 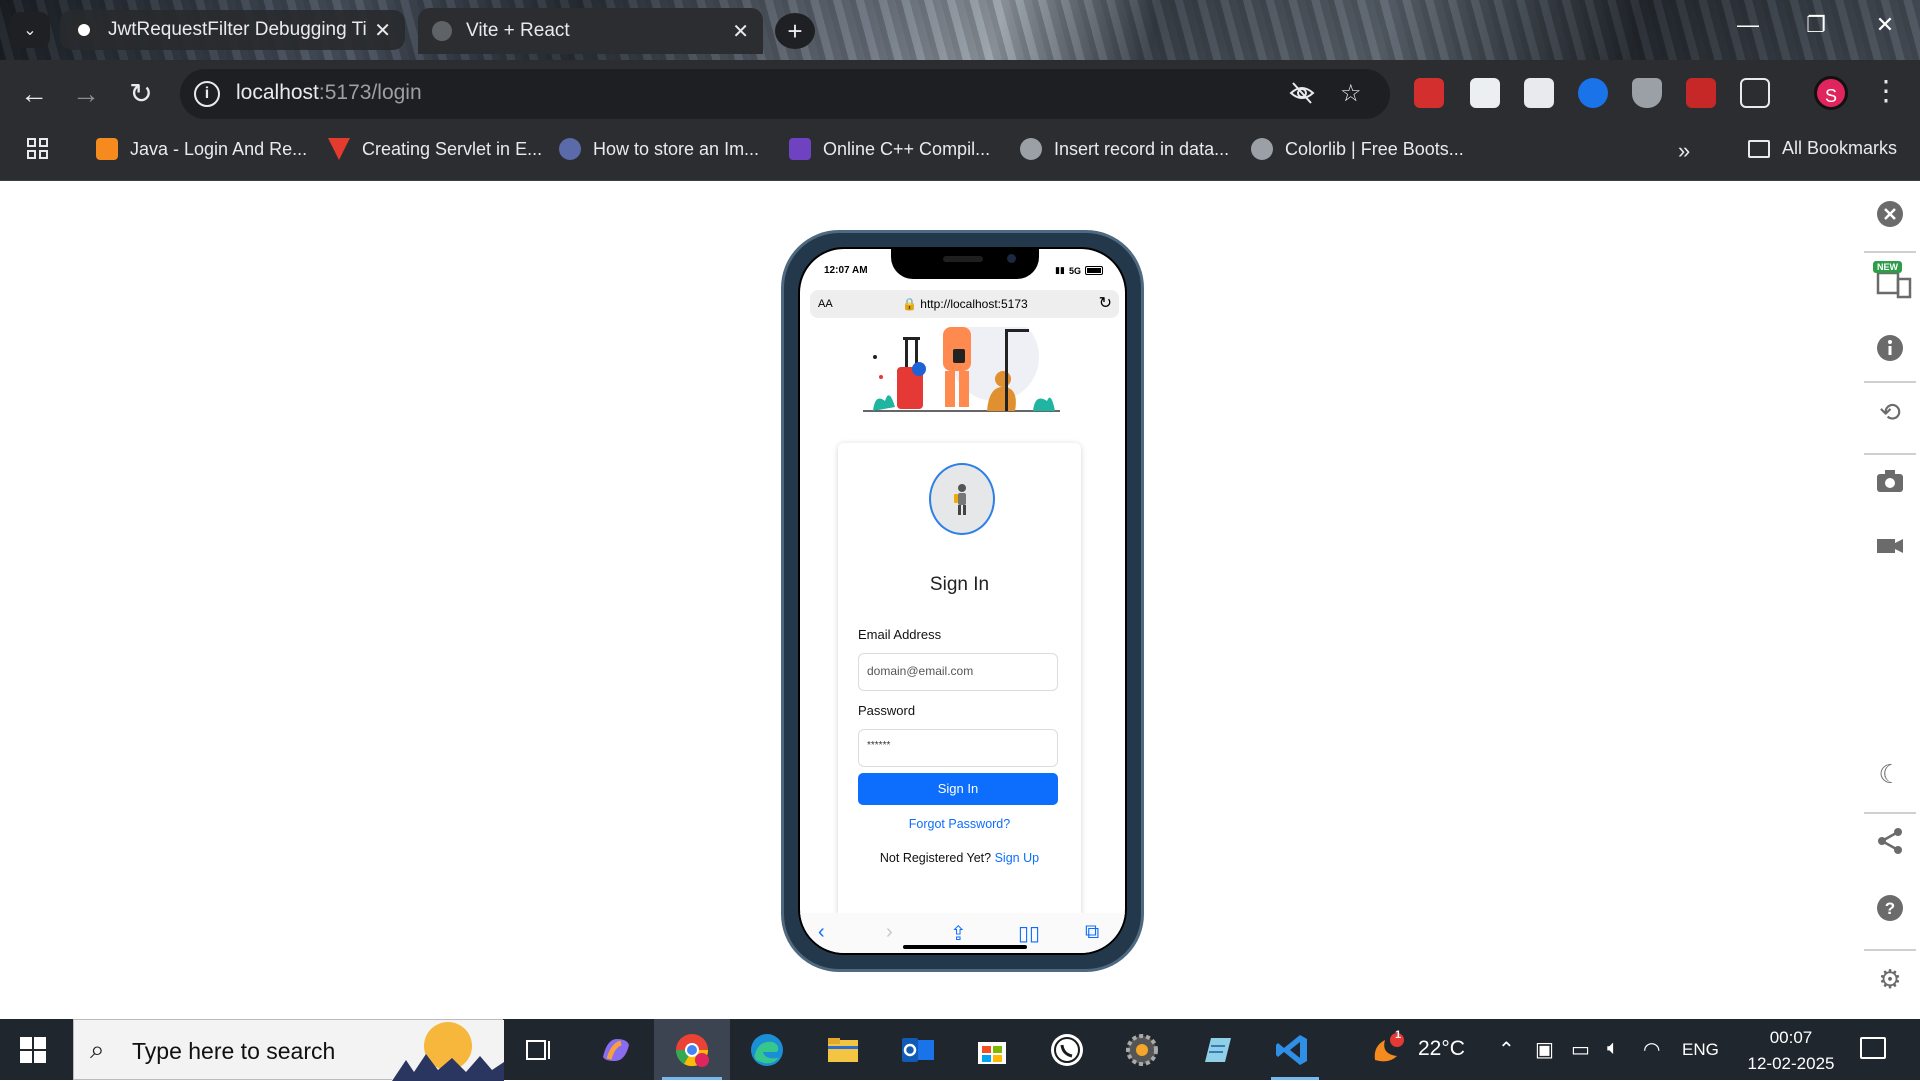 I want to click on info-icon, so click(x=1890, y=349).